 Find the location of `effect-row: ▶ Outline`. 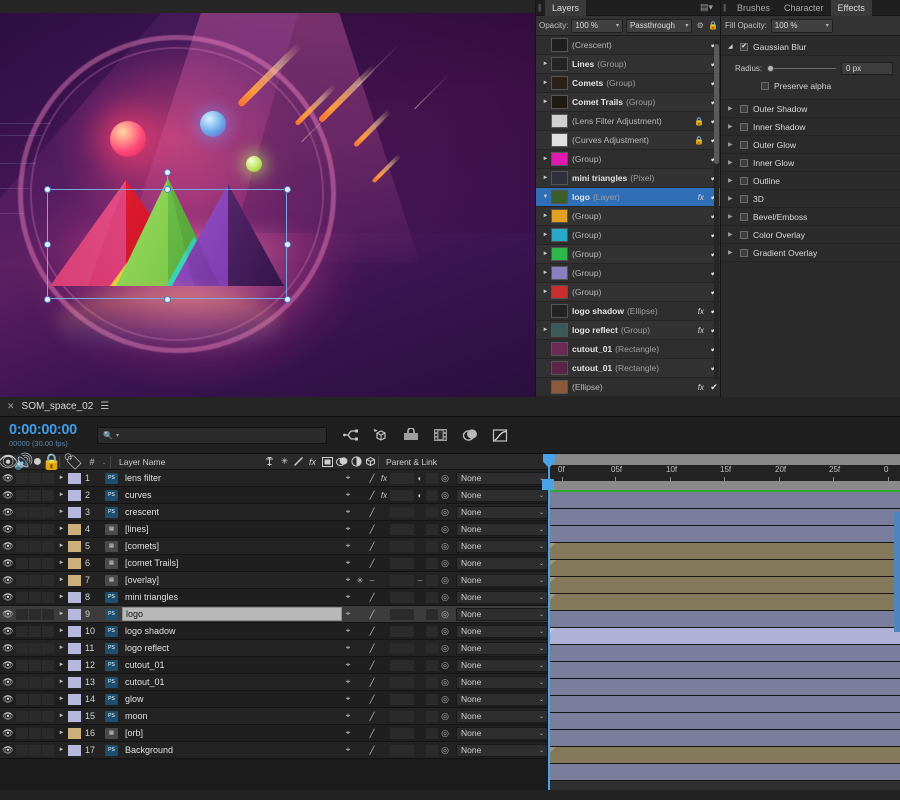

effect-row: ▶ Outline is located at coordinates (810, 181).